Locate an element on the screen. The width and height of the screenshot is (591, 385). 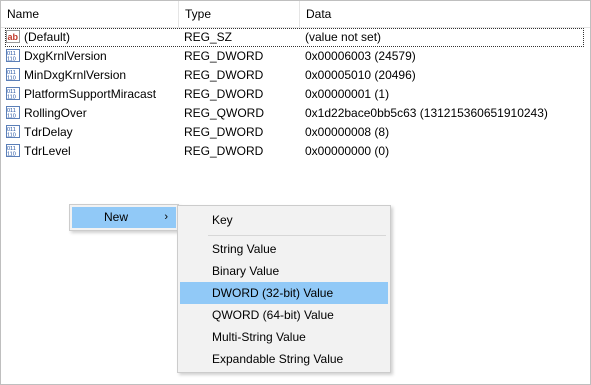
value-row-default: ab (Default) REG_SZ (value not set) is located at coordinates (294, 37).